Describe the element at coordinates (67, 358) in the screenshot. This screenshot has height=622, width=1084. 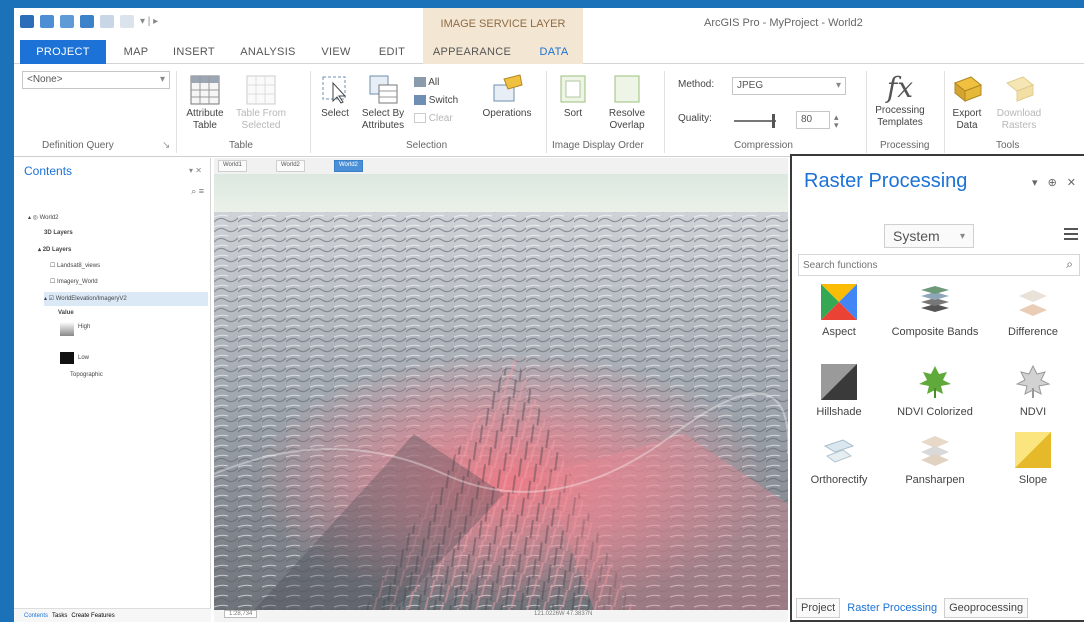
I see `legend-ramp-low` at that location.